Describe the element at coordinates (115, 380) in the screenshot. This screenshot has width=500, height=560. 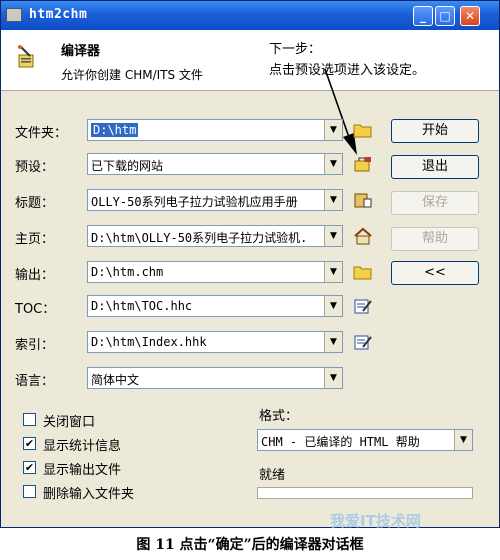
I see `field-value: 简体中文` at that location.